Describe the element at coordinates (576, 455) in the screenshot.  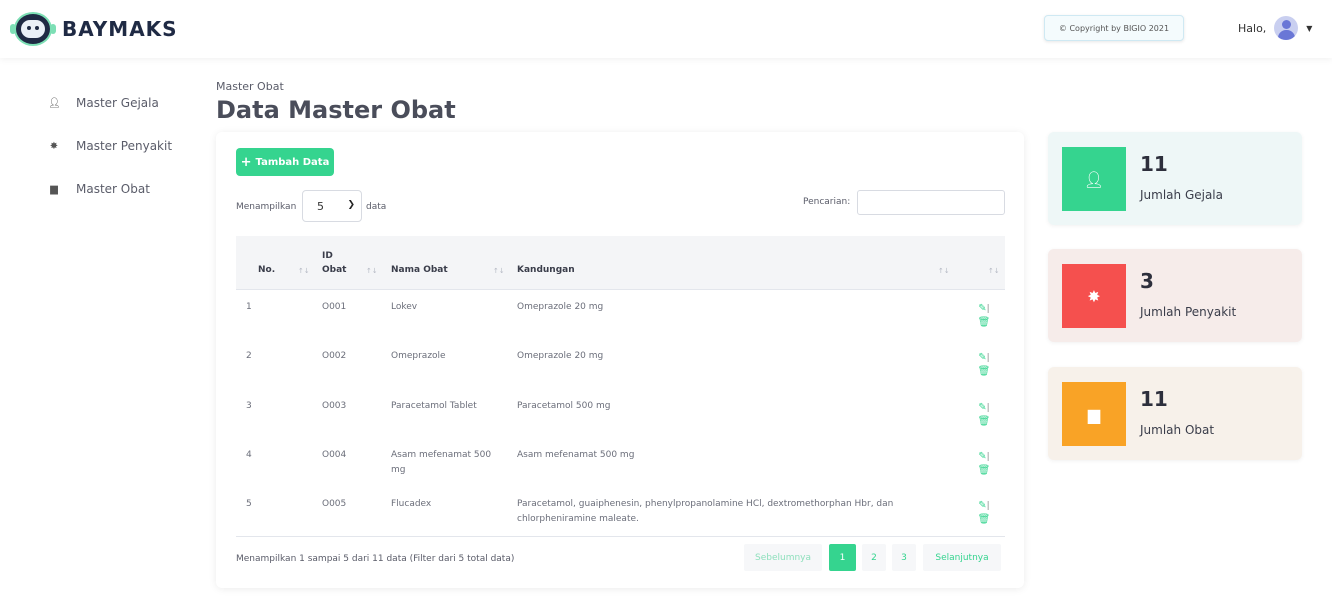
I see `cell-kandungan: Asam mefenamat 500 mg` at that location.